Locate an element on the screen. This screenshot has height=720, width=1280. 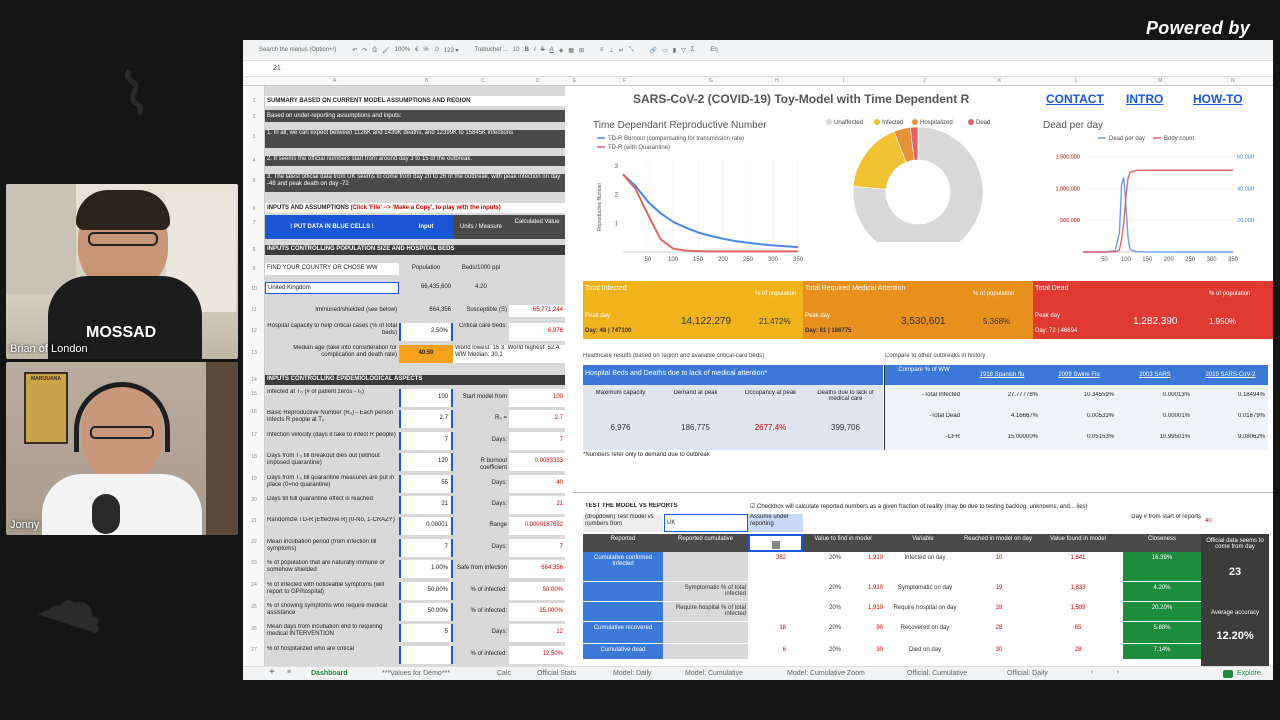
row-number: 17 is located at coordinates (254, 435).